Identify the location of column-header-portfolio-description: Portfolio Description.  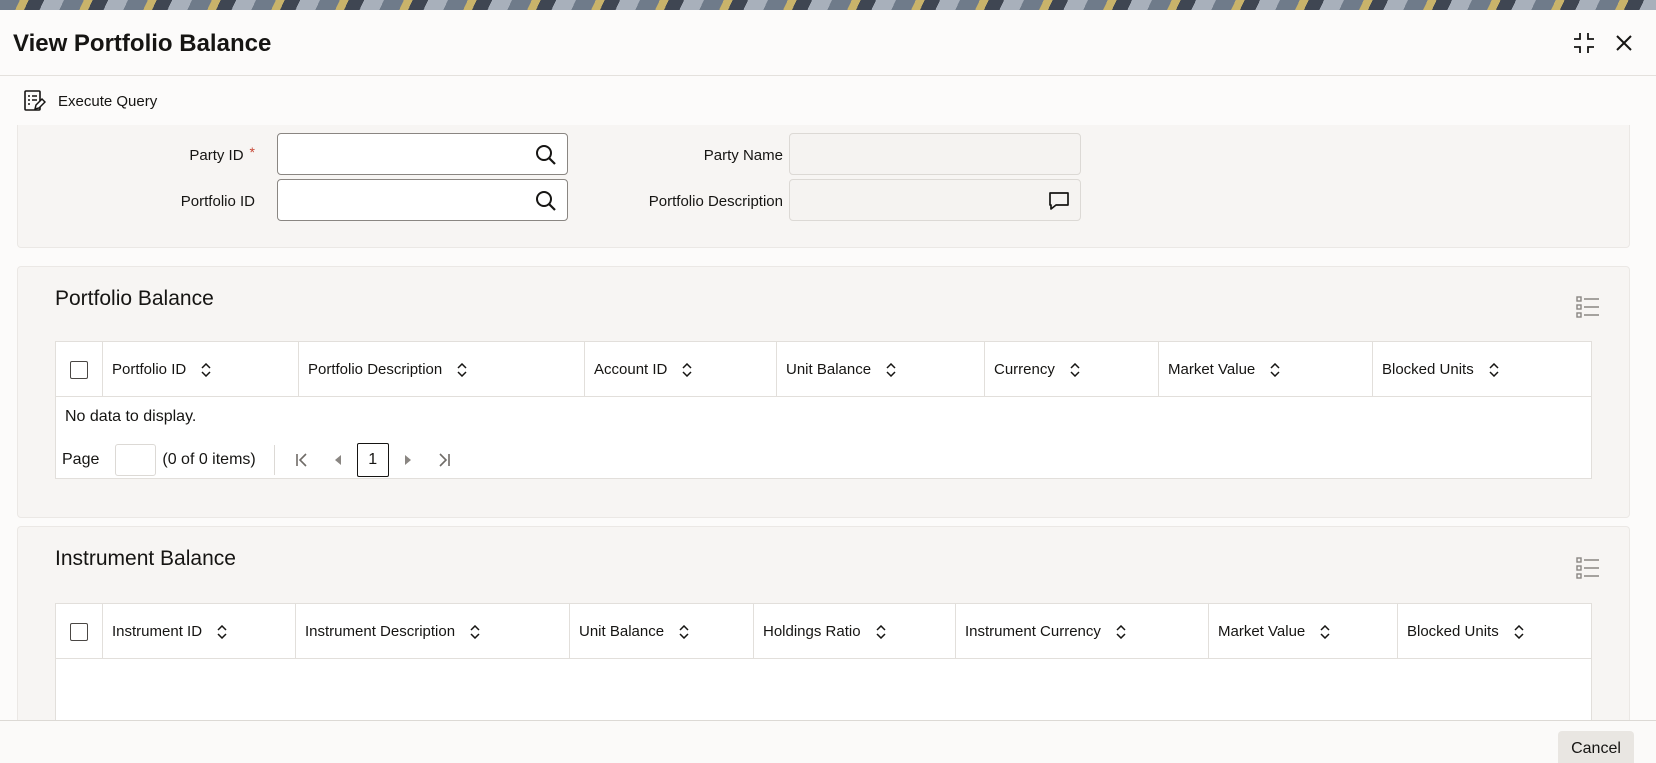
(441, 369).